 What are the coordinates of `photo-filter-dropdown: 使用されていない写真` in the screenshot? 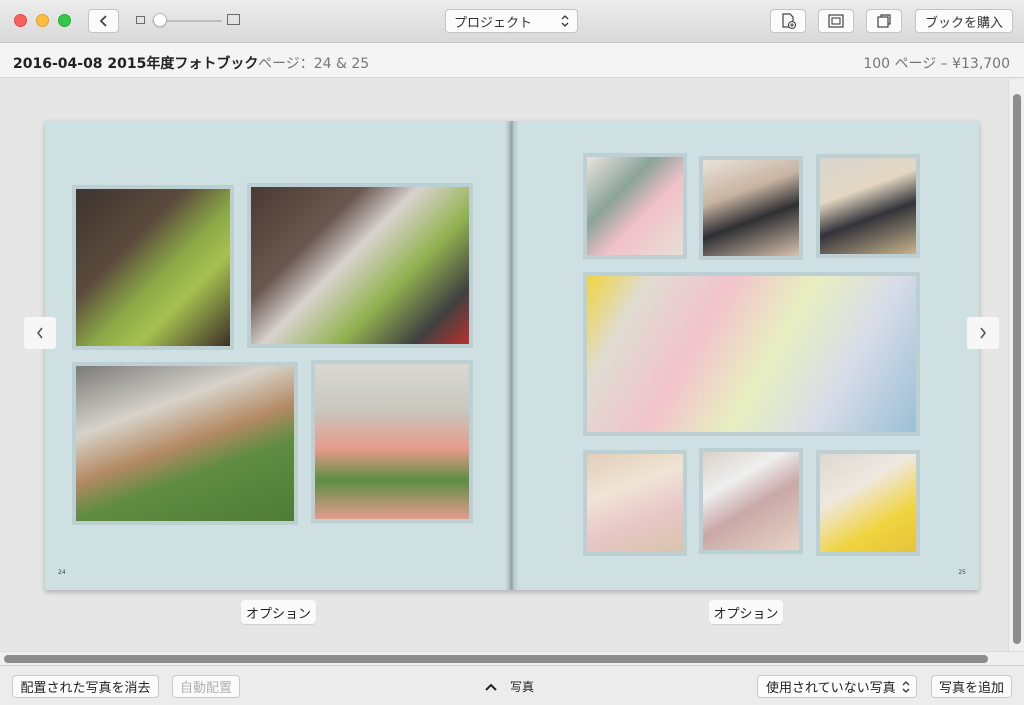 It's located at (837, 686).